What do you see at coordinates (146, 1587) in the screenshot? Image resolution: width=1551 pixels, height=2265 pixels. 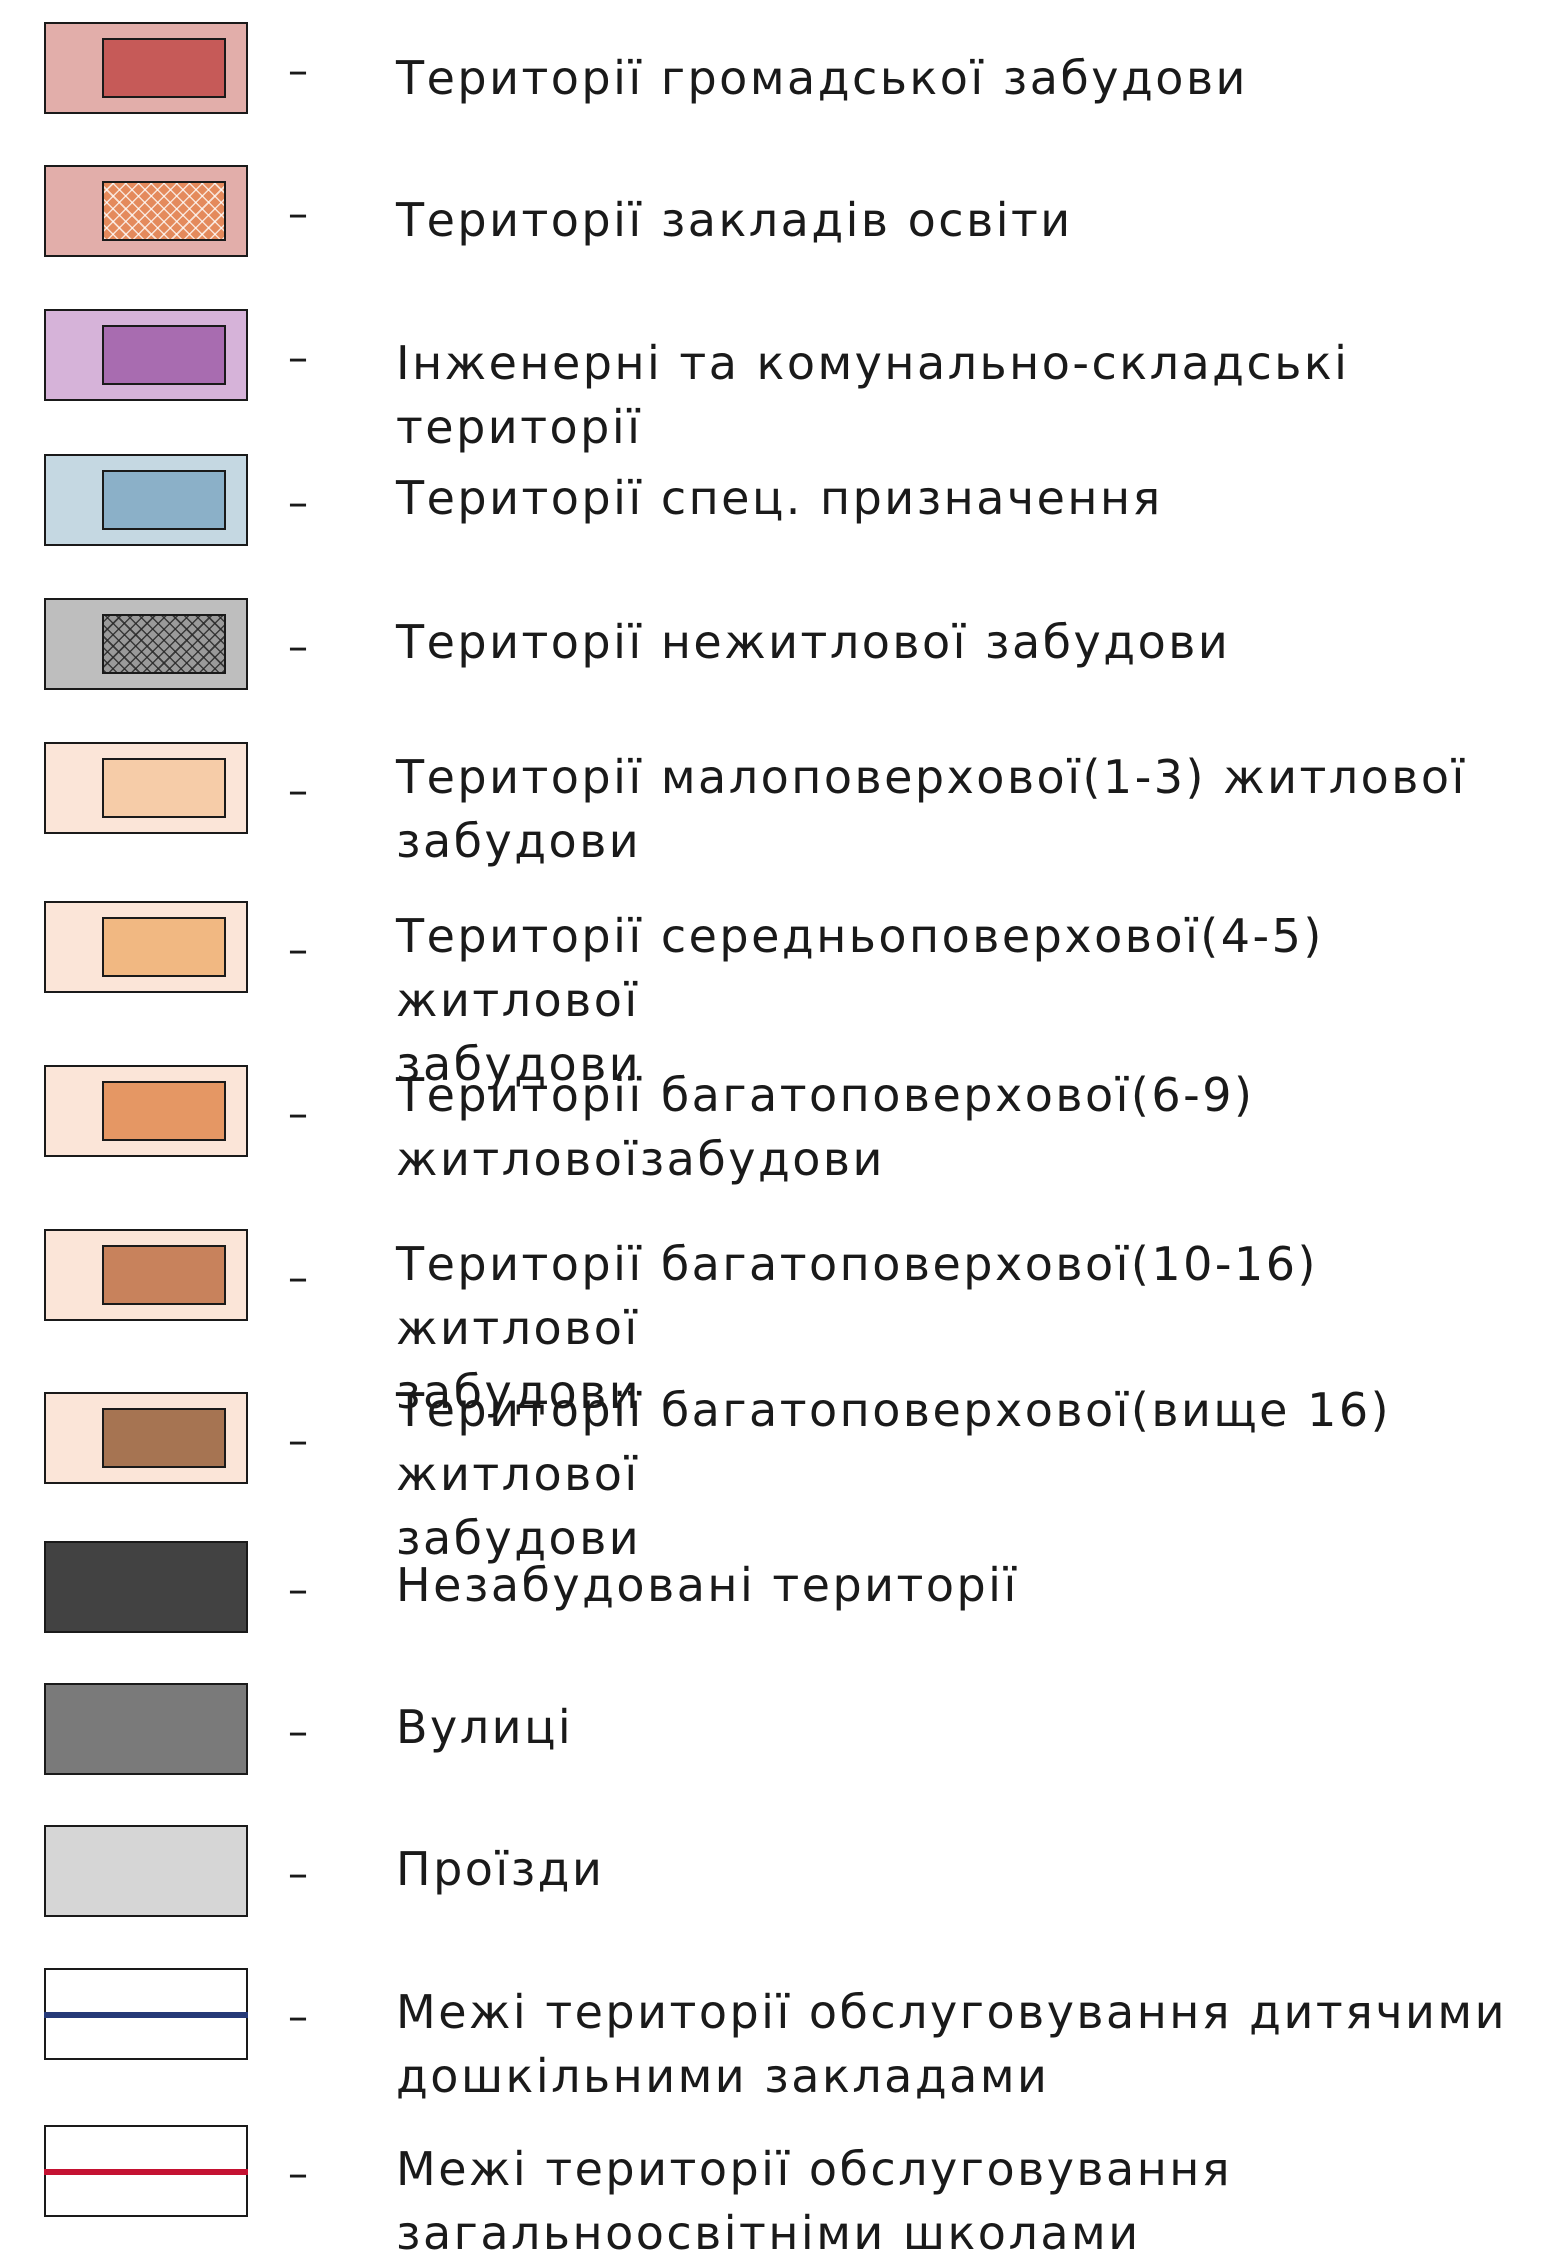 I see `swatch-undeveloped` at bounding box center [146, 1587].